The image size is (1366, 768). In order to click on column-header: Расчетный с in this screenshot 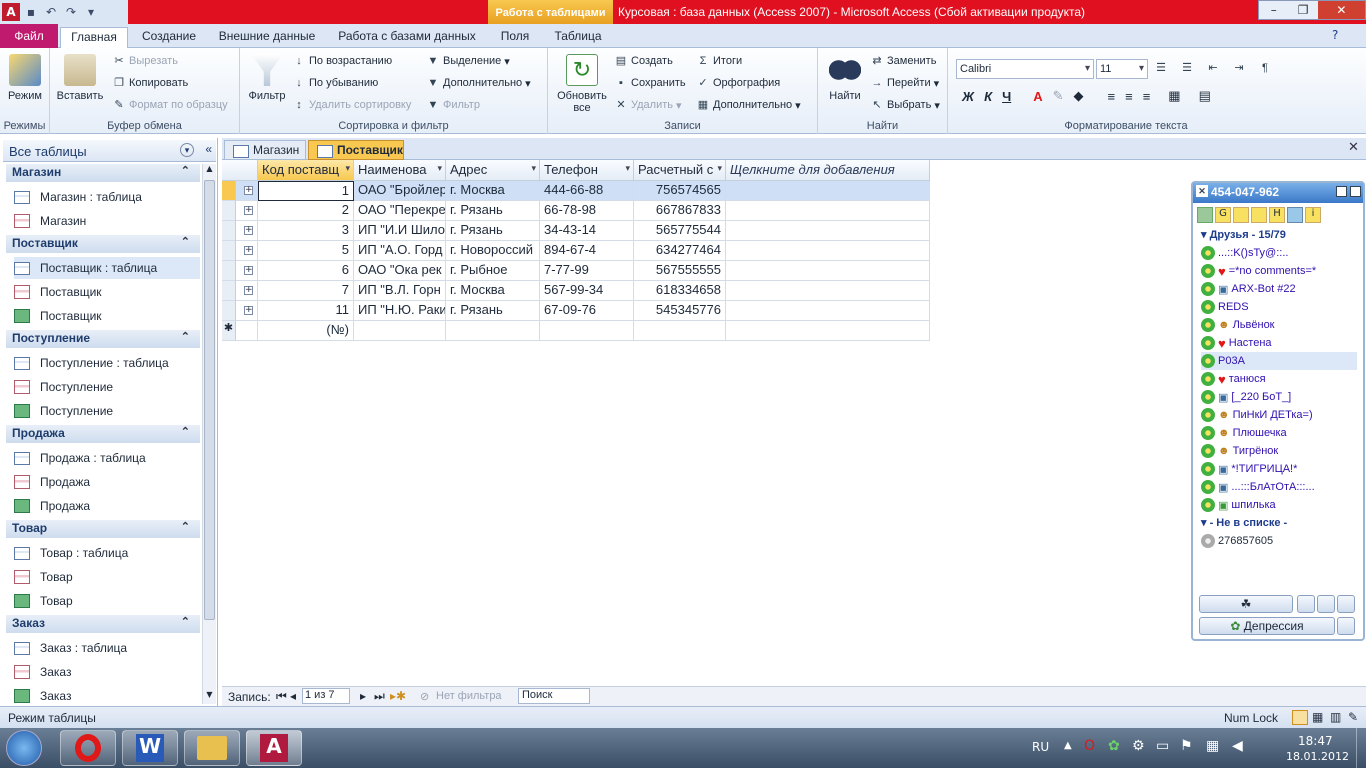, I will do `click(680, 170)`.